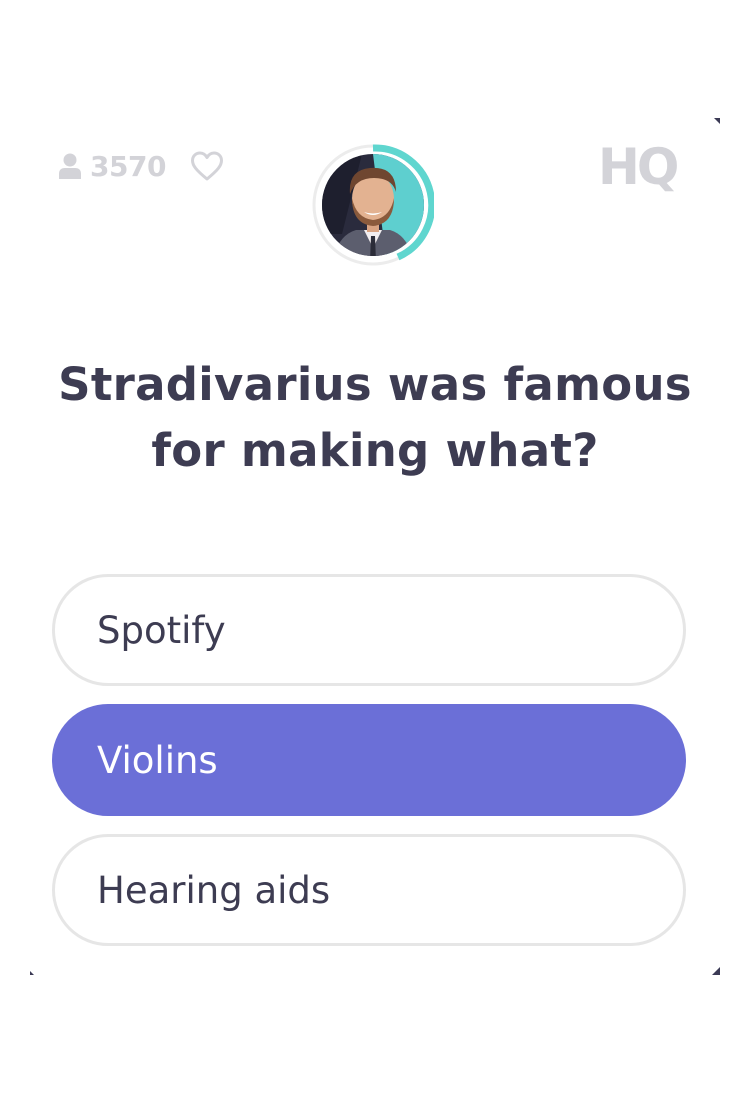 This screenshot has width=750, height=1095. I want to click on card-corner-top-right, so click(717, 121).